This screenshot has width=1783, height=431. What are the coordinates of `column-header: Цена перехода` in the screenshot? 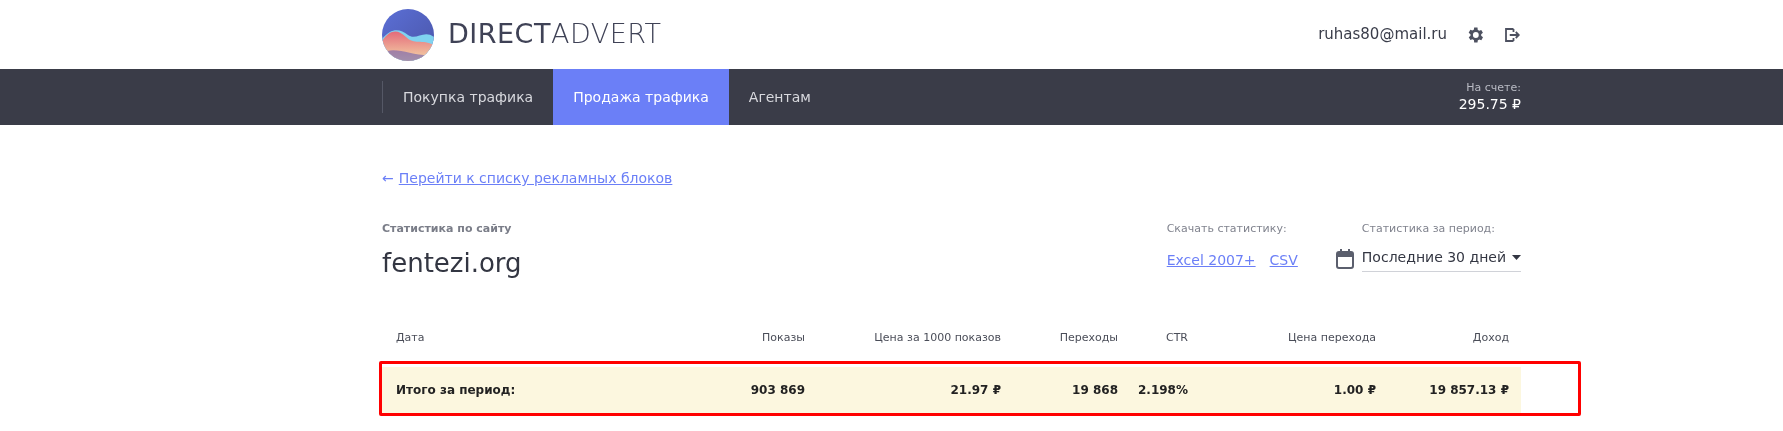 It's located at (1331, 338).